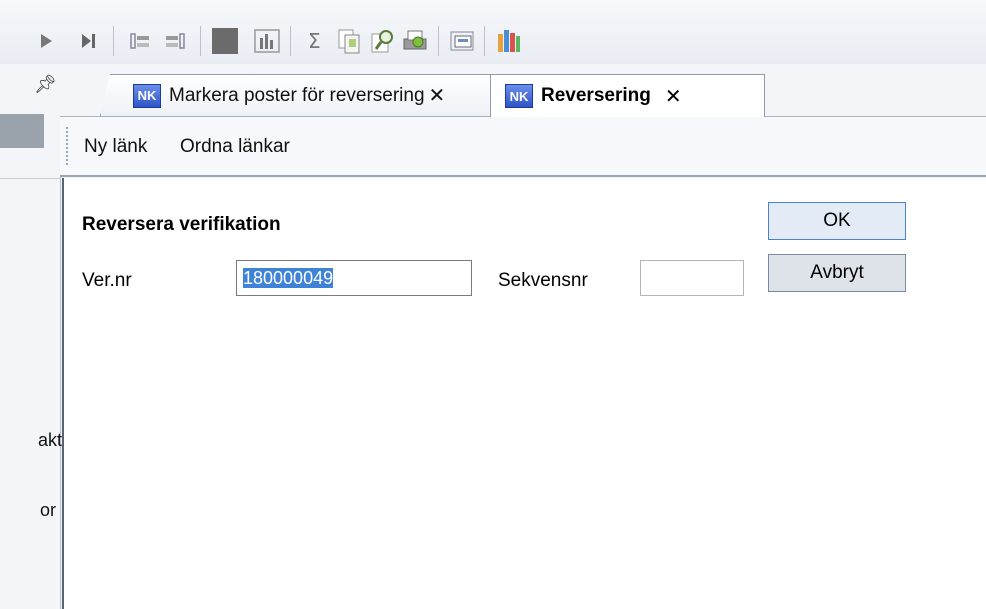 This screenshot has height=609, width=986. What do you see at coordinates (22, 131) in the screenshot?
I see `side-panel-header` at bounding box center [22, 131].